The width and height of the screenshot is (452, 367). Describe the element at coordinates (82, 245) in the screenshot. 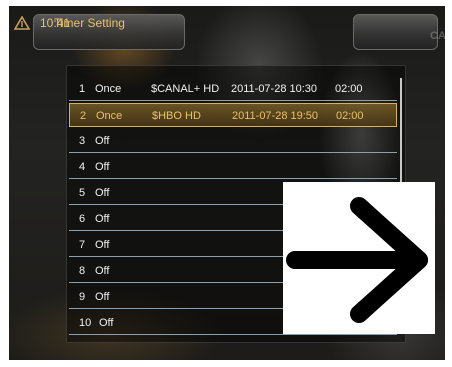

I see `timer-number: 7` at that location.